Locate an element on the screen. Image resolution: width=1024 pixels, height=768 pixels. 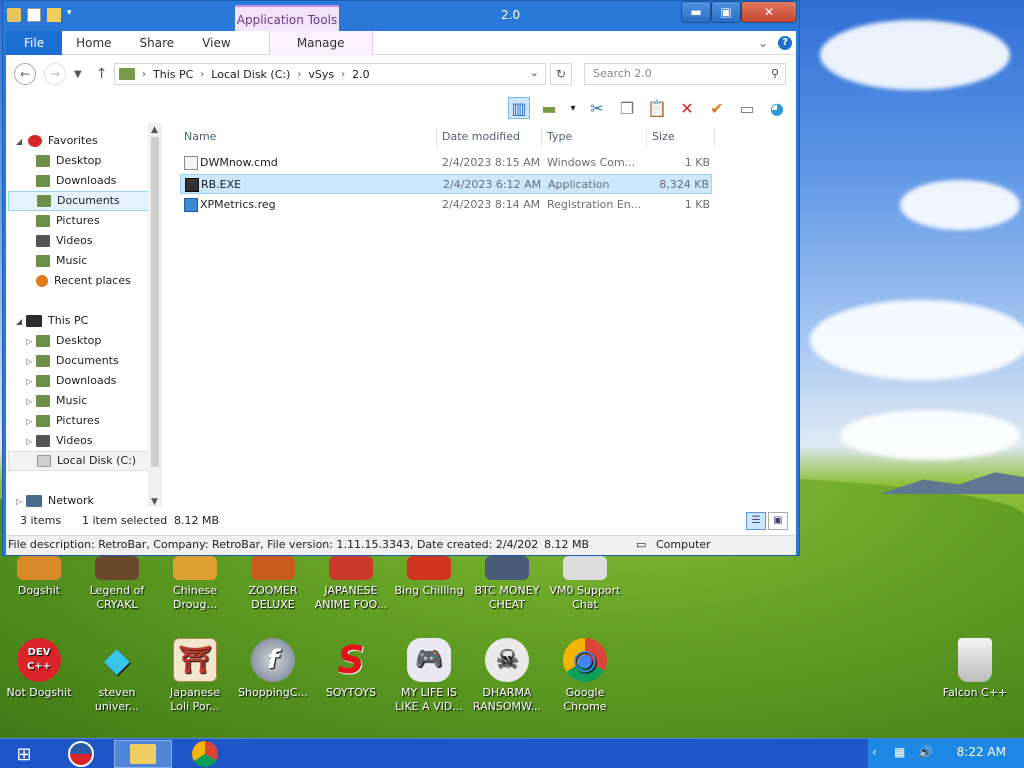
checkmark-icon: ✔ is located at coordinates (717, 108).